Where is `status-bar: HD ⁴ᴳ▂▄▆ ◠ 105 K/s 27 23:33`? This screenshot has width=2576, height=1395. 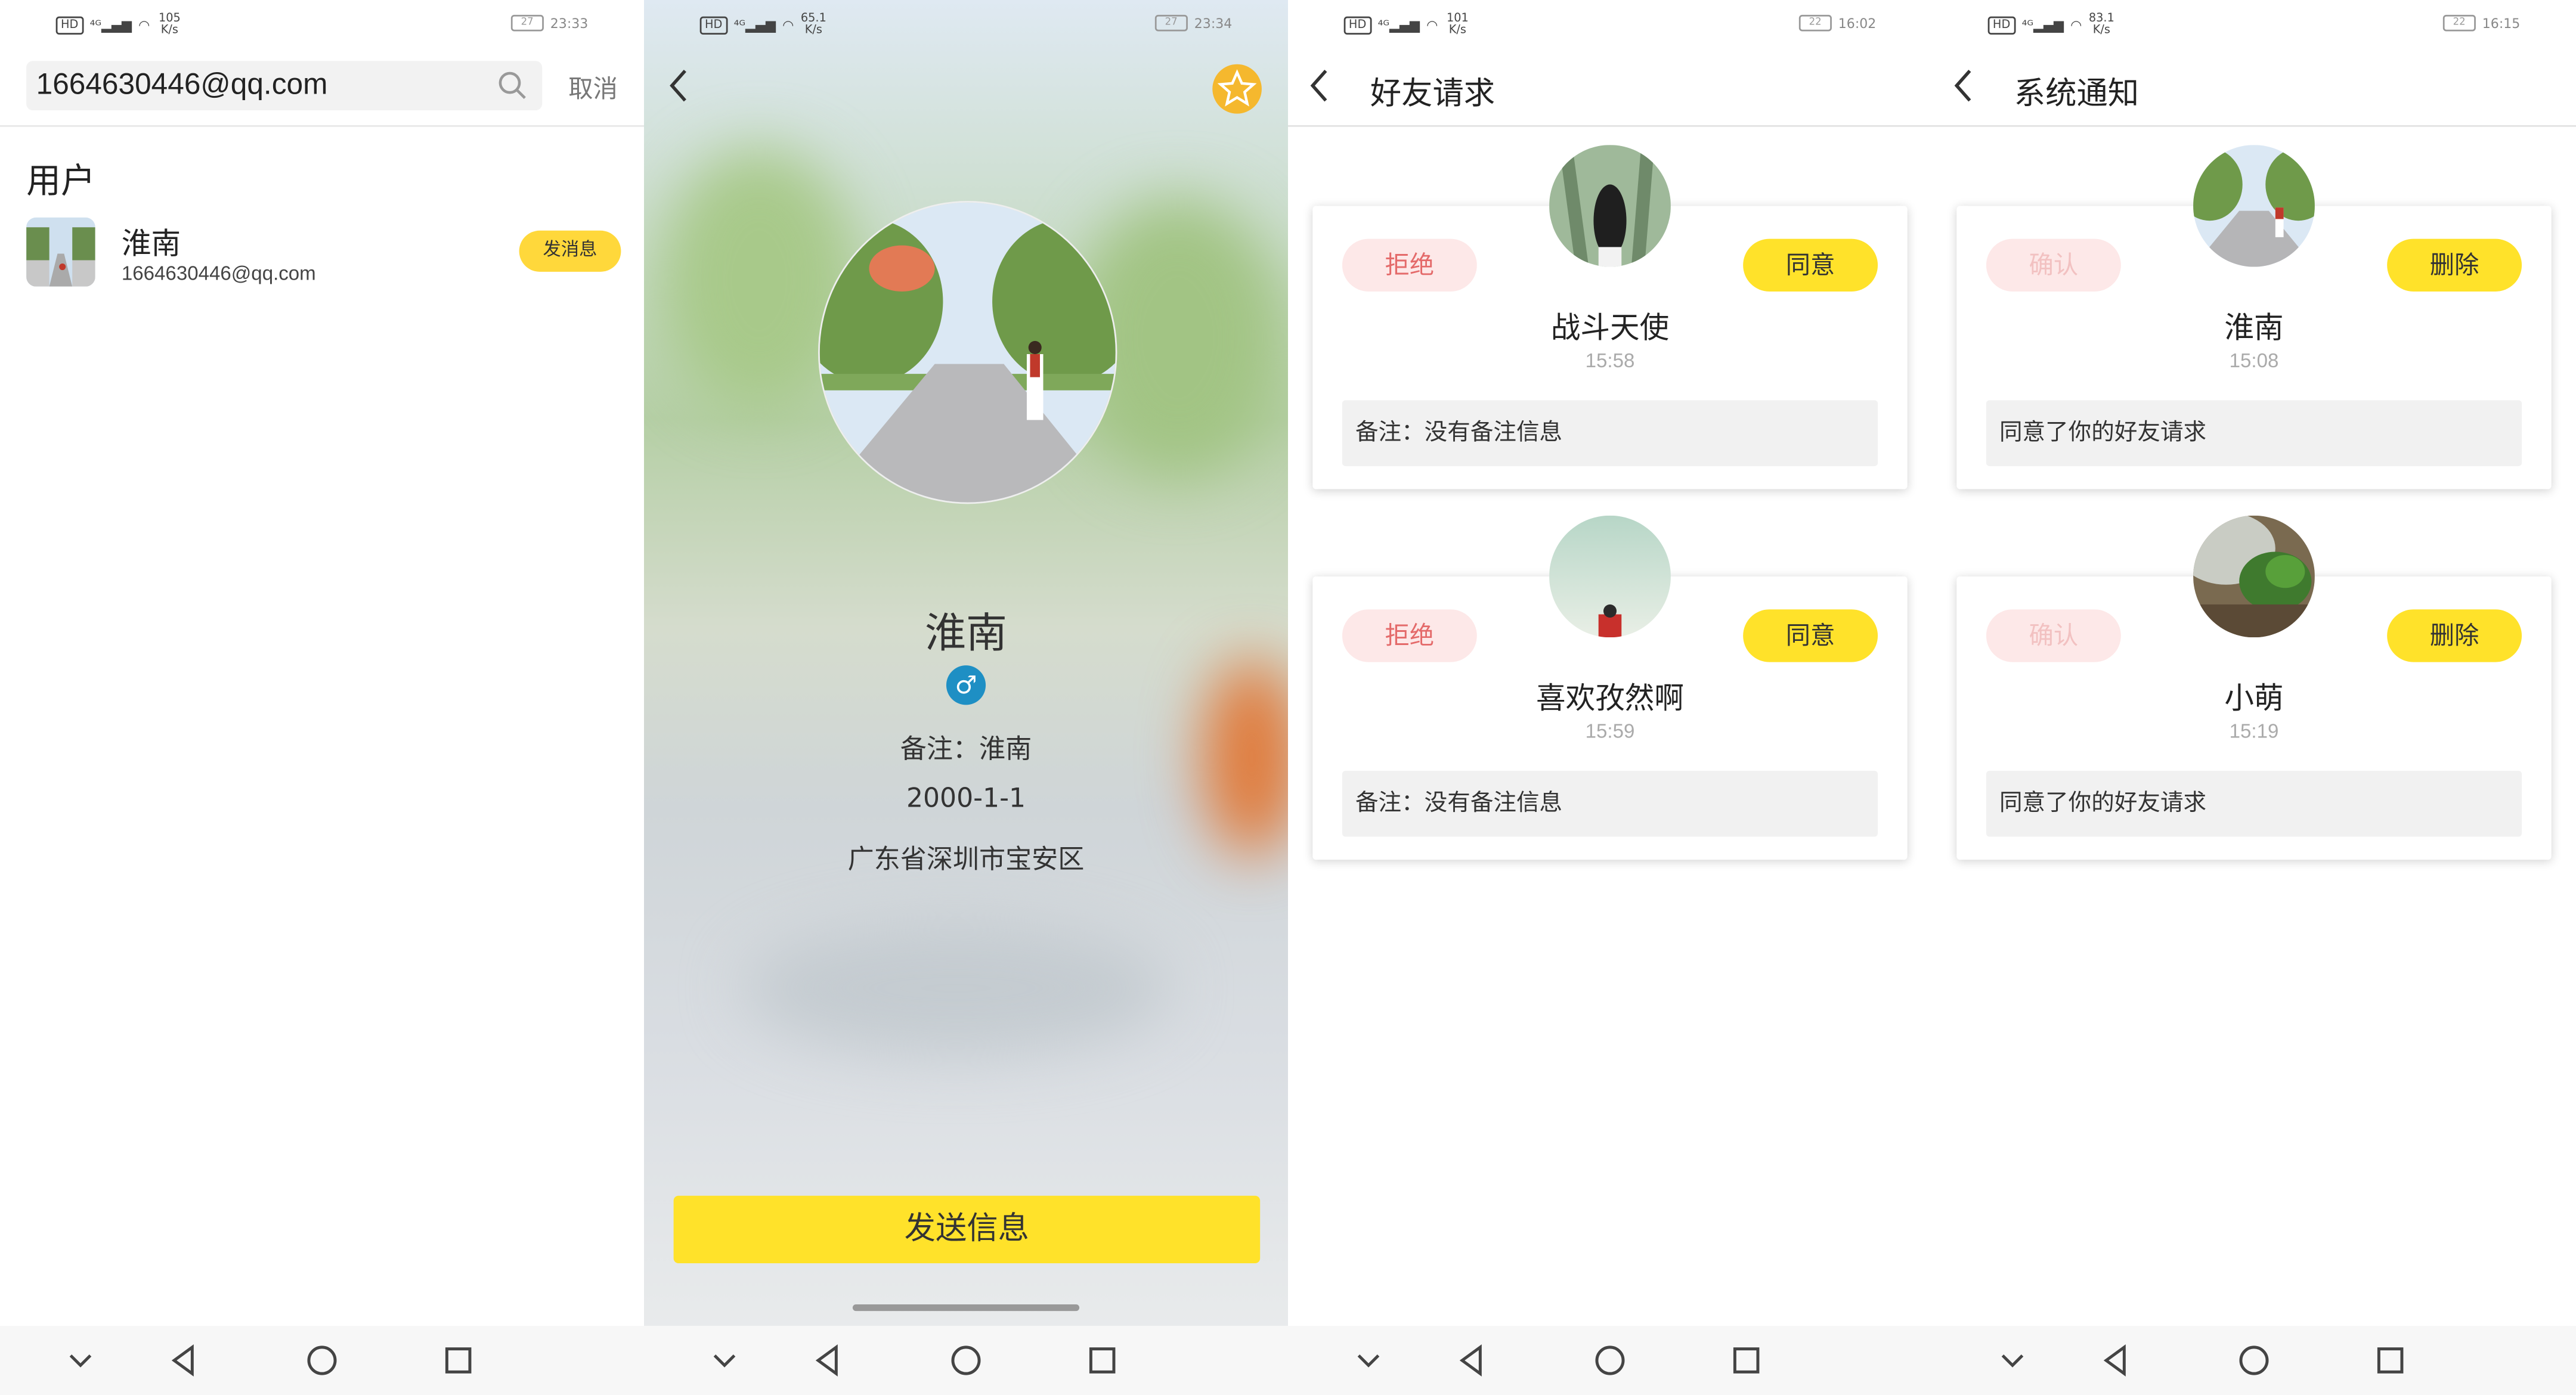 status-bar: HD ⁴ᴳ▂▄▆ ◠ 105 K/s 27 23:33 is located at coordinates (322, 25).